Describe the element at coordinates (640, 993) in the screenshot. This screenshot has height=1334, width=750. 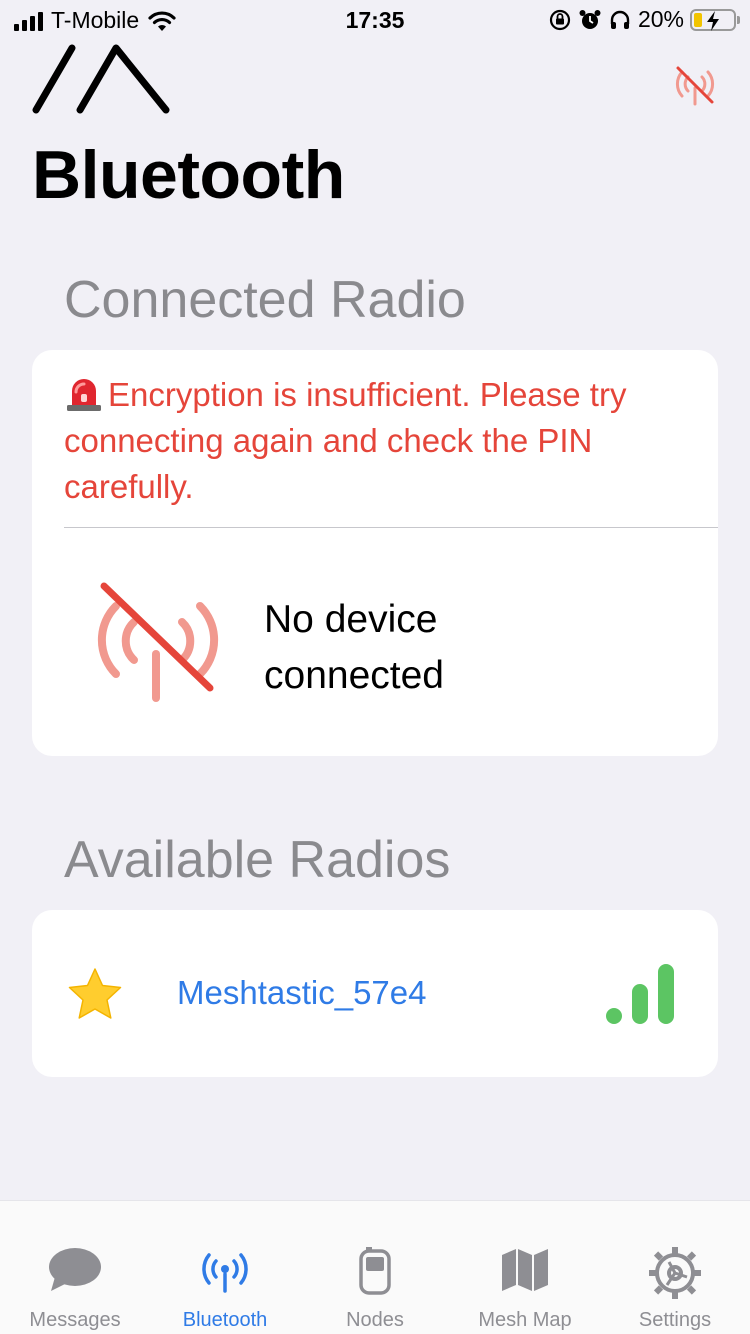
I see `signal-strength-icon` at that location.